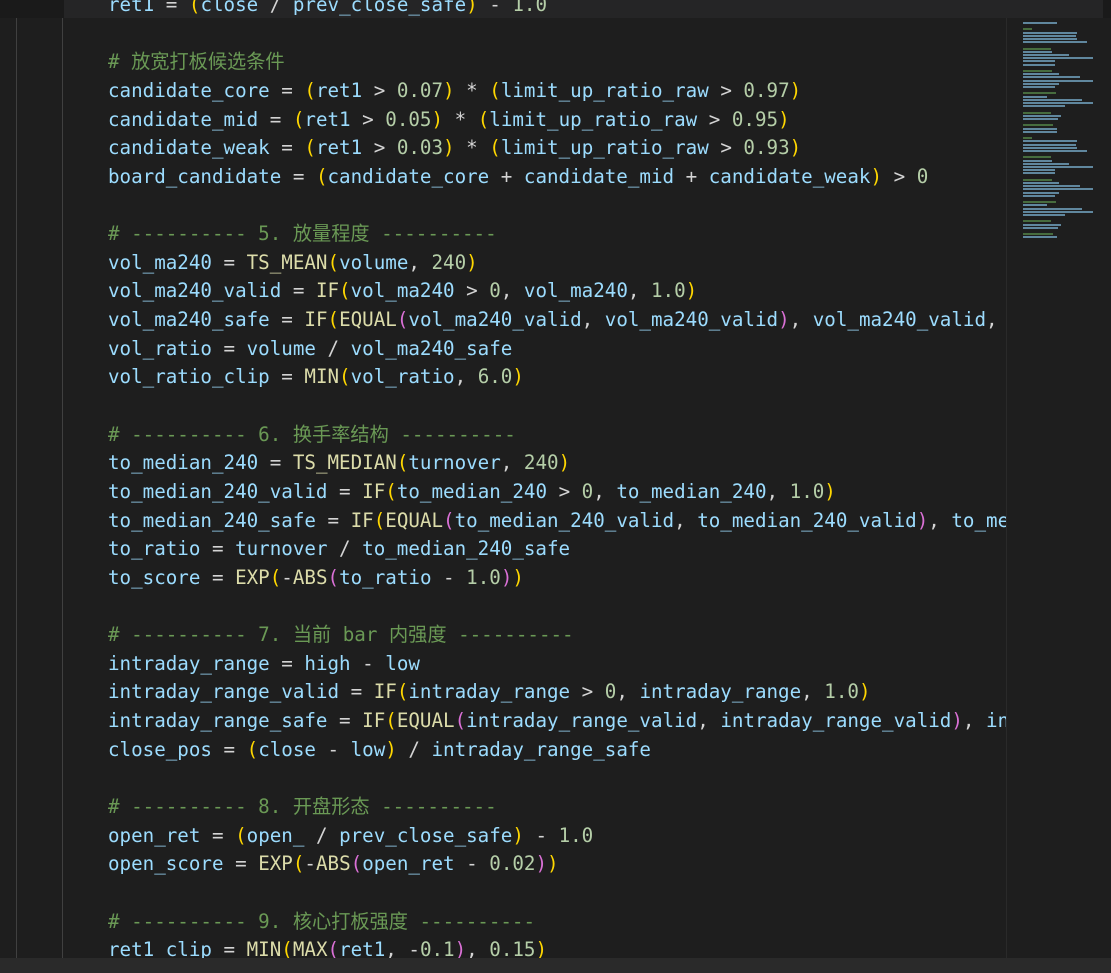  Describe the element at coordinates (557, 922) in the screenshot. I see `code-line: # ---------- 9. 核心打板强度 ----------` at that location.